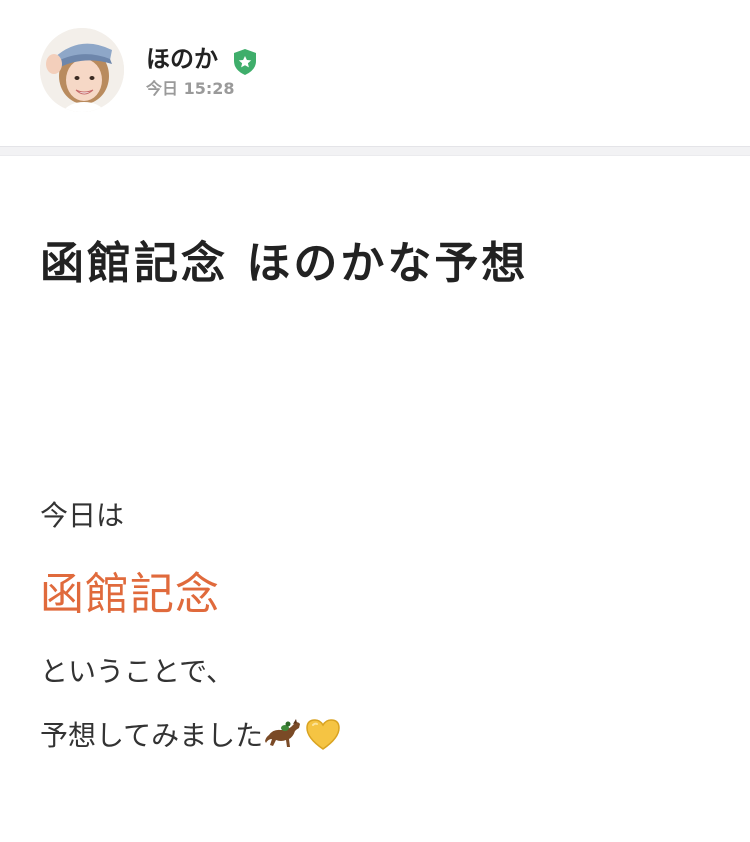  Describe the element at coordinates (323, 734) in the screenshot. I see `yellow-heart-emoji-icon` at that location.